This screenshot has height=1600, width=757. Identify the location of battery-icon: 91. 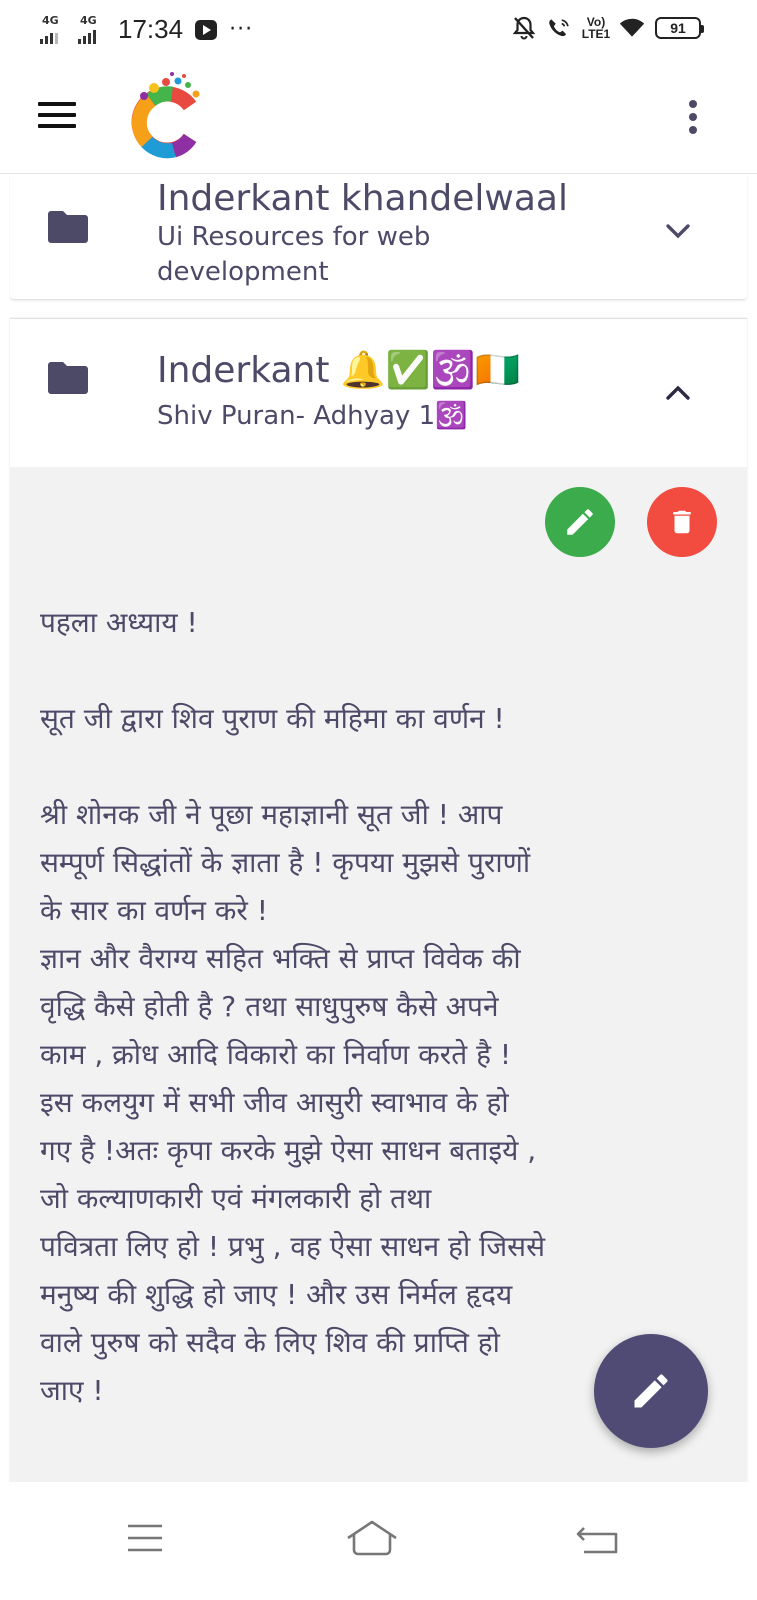
(679, 28).